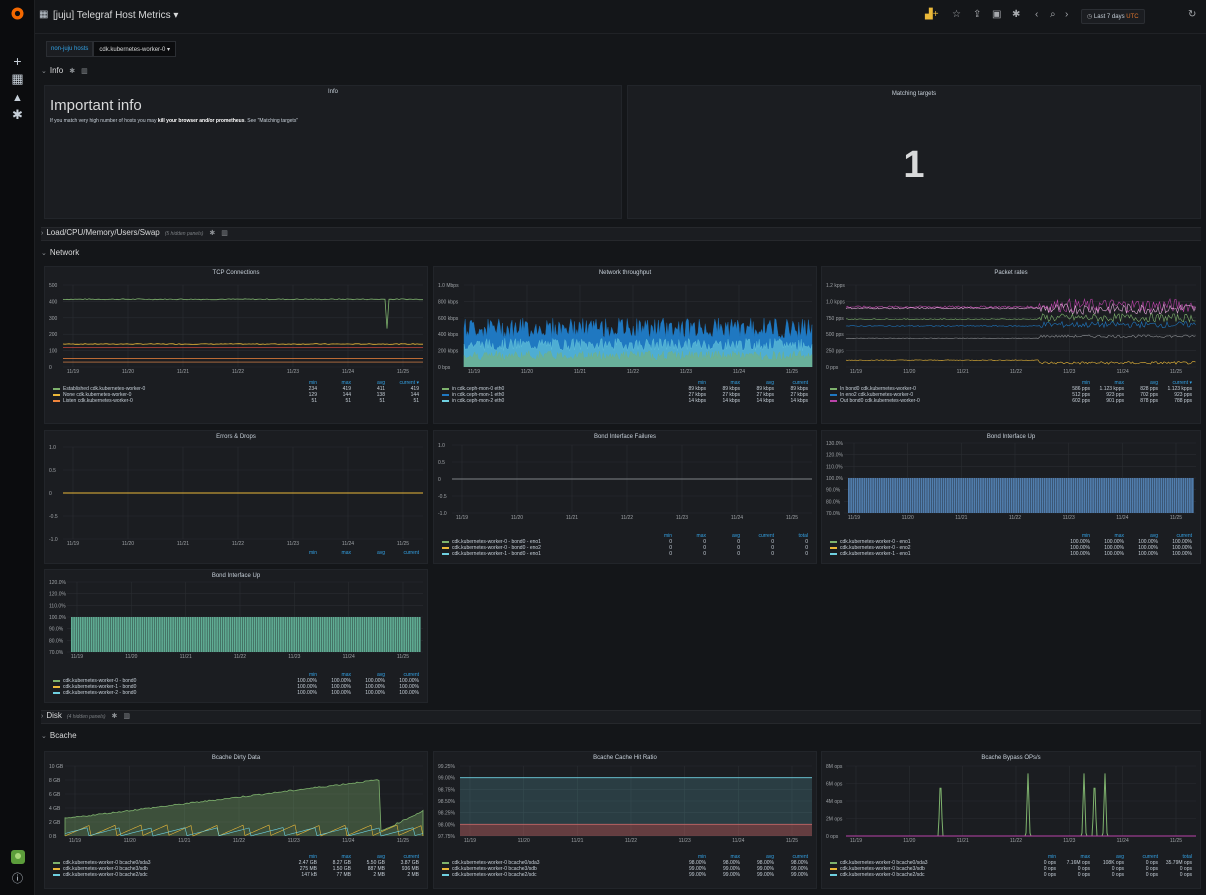 This screenshot has height=895, width=1206. I want to click on time-picker: ◷ Last 7 days UTC, so click(1113, 16).